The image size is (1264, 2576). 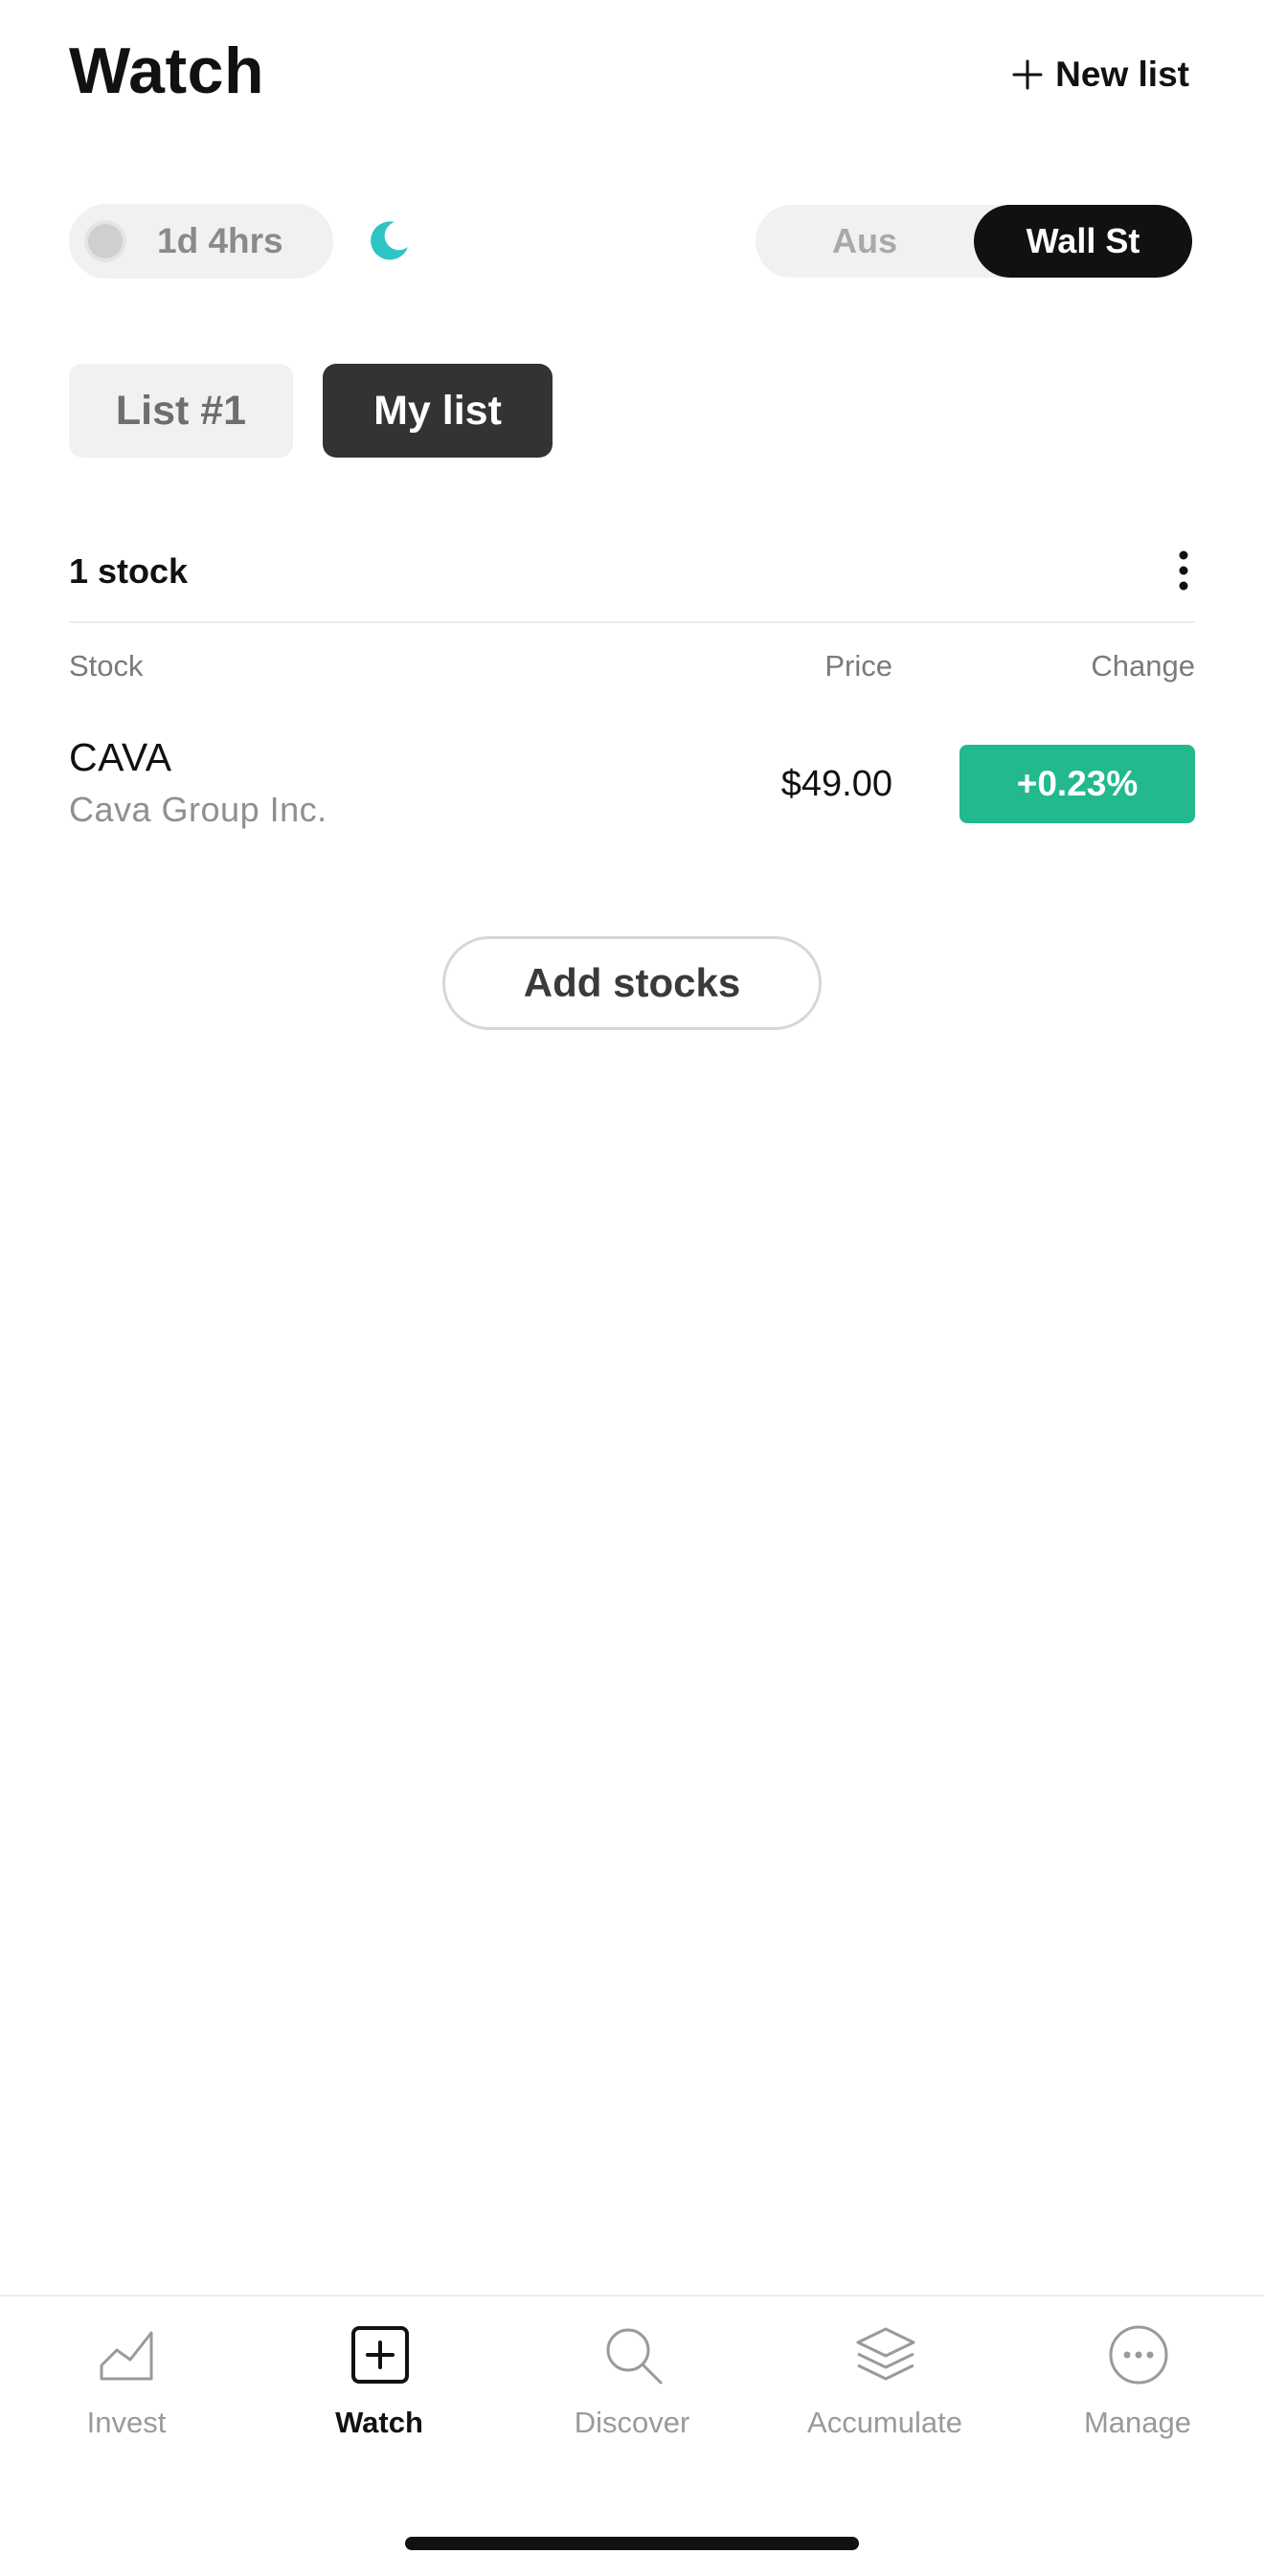 I want to click on nav-item-accumulate: Accumulate, so click(x=884, y=2390).